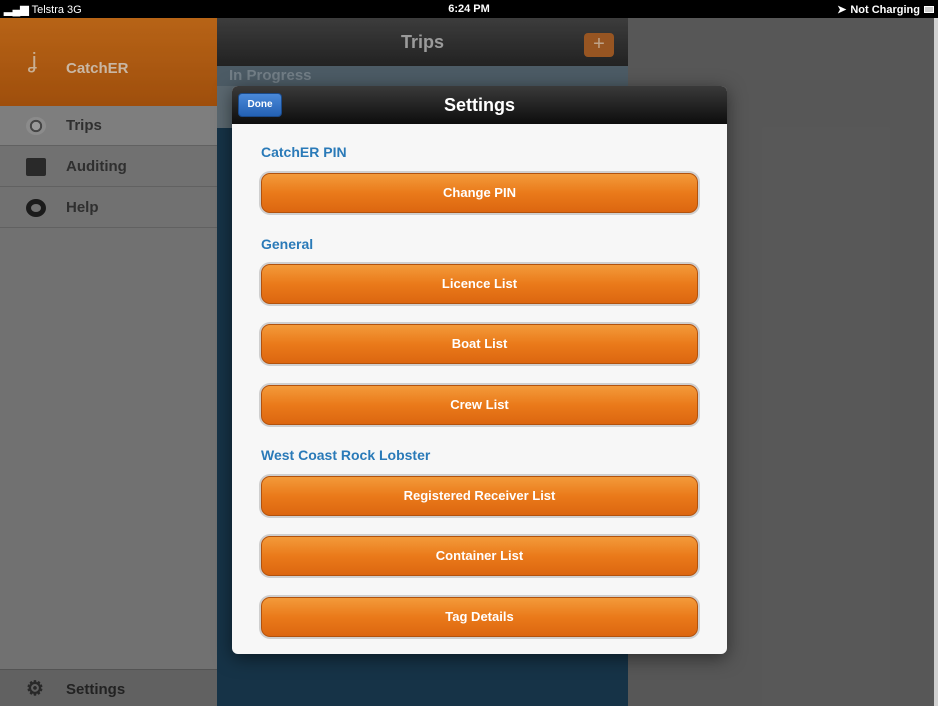 Image resolution: width=938 pixels, height=706 pixels. Describe the element at coordinates (304, 152) in the screenshot. I see `group-title-catcher-pin: CatchER PIN` at that location.